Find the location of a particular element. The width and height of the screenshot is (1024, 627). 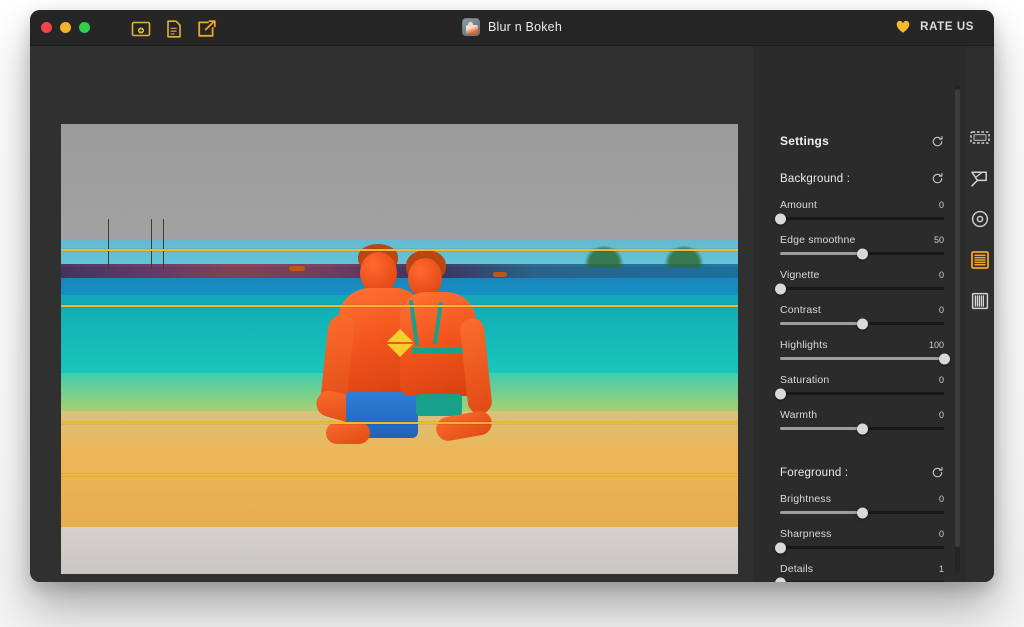

reset-all-icon is located at coordinates (937, 141).